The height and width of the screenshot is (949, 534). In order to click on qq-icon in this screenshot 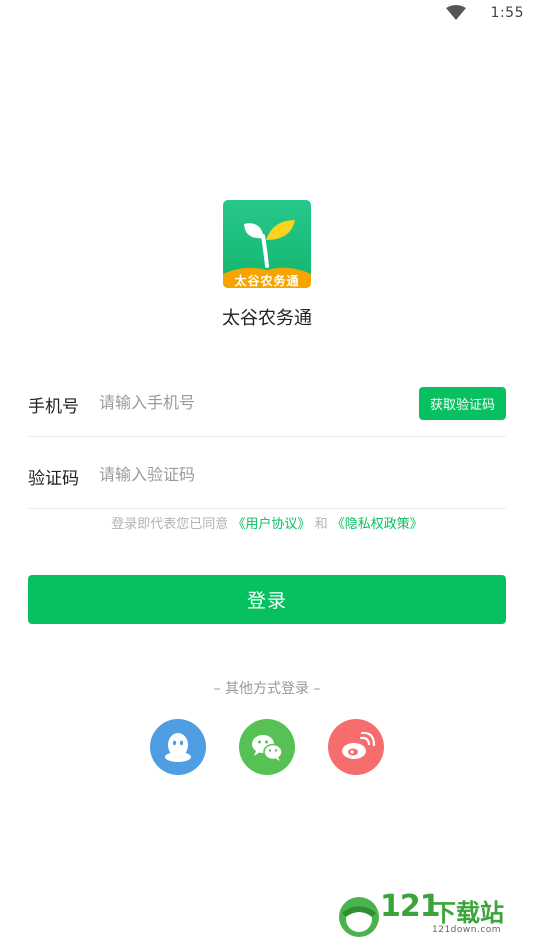, I will do `click(178, 747)`.